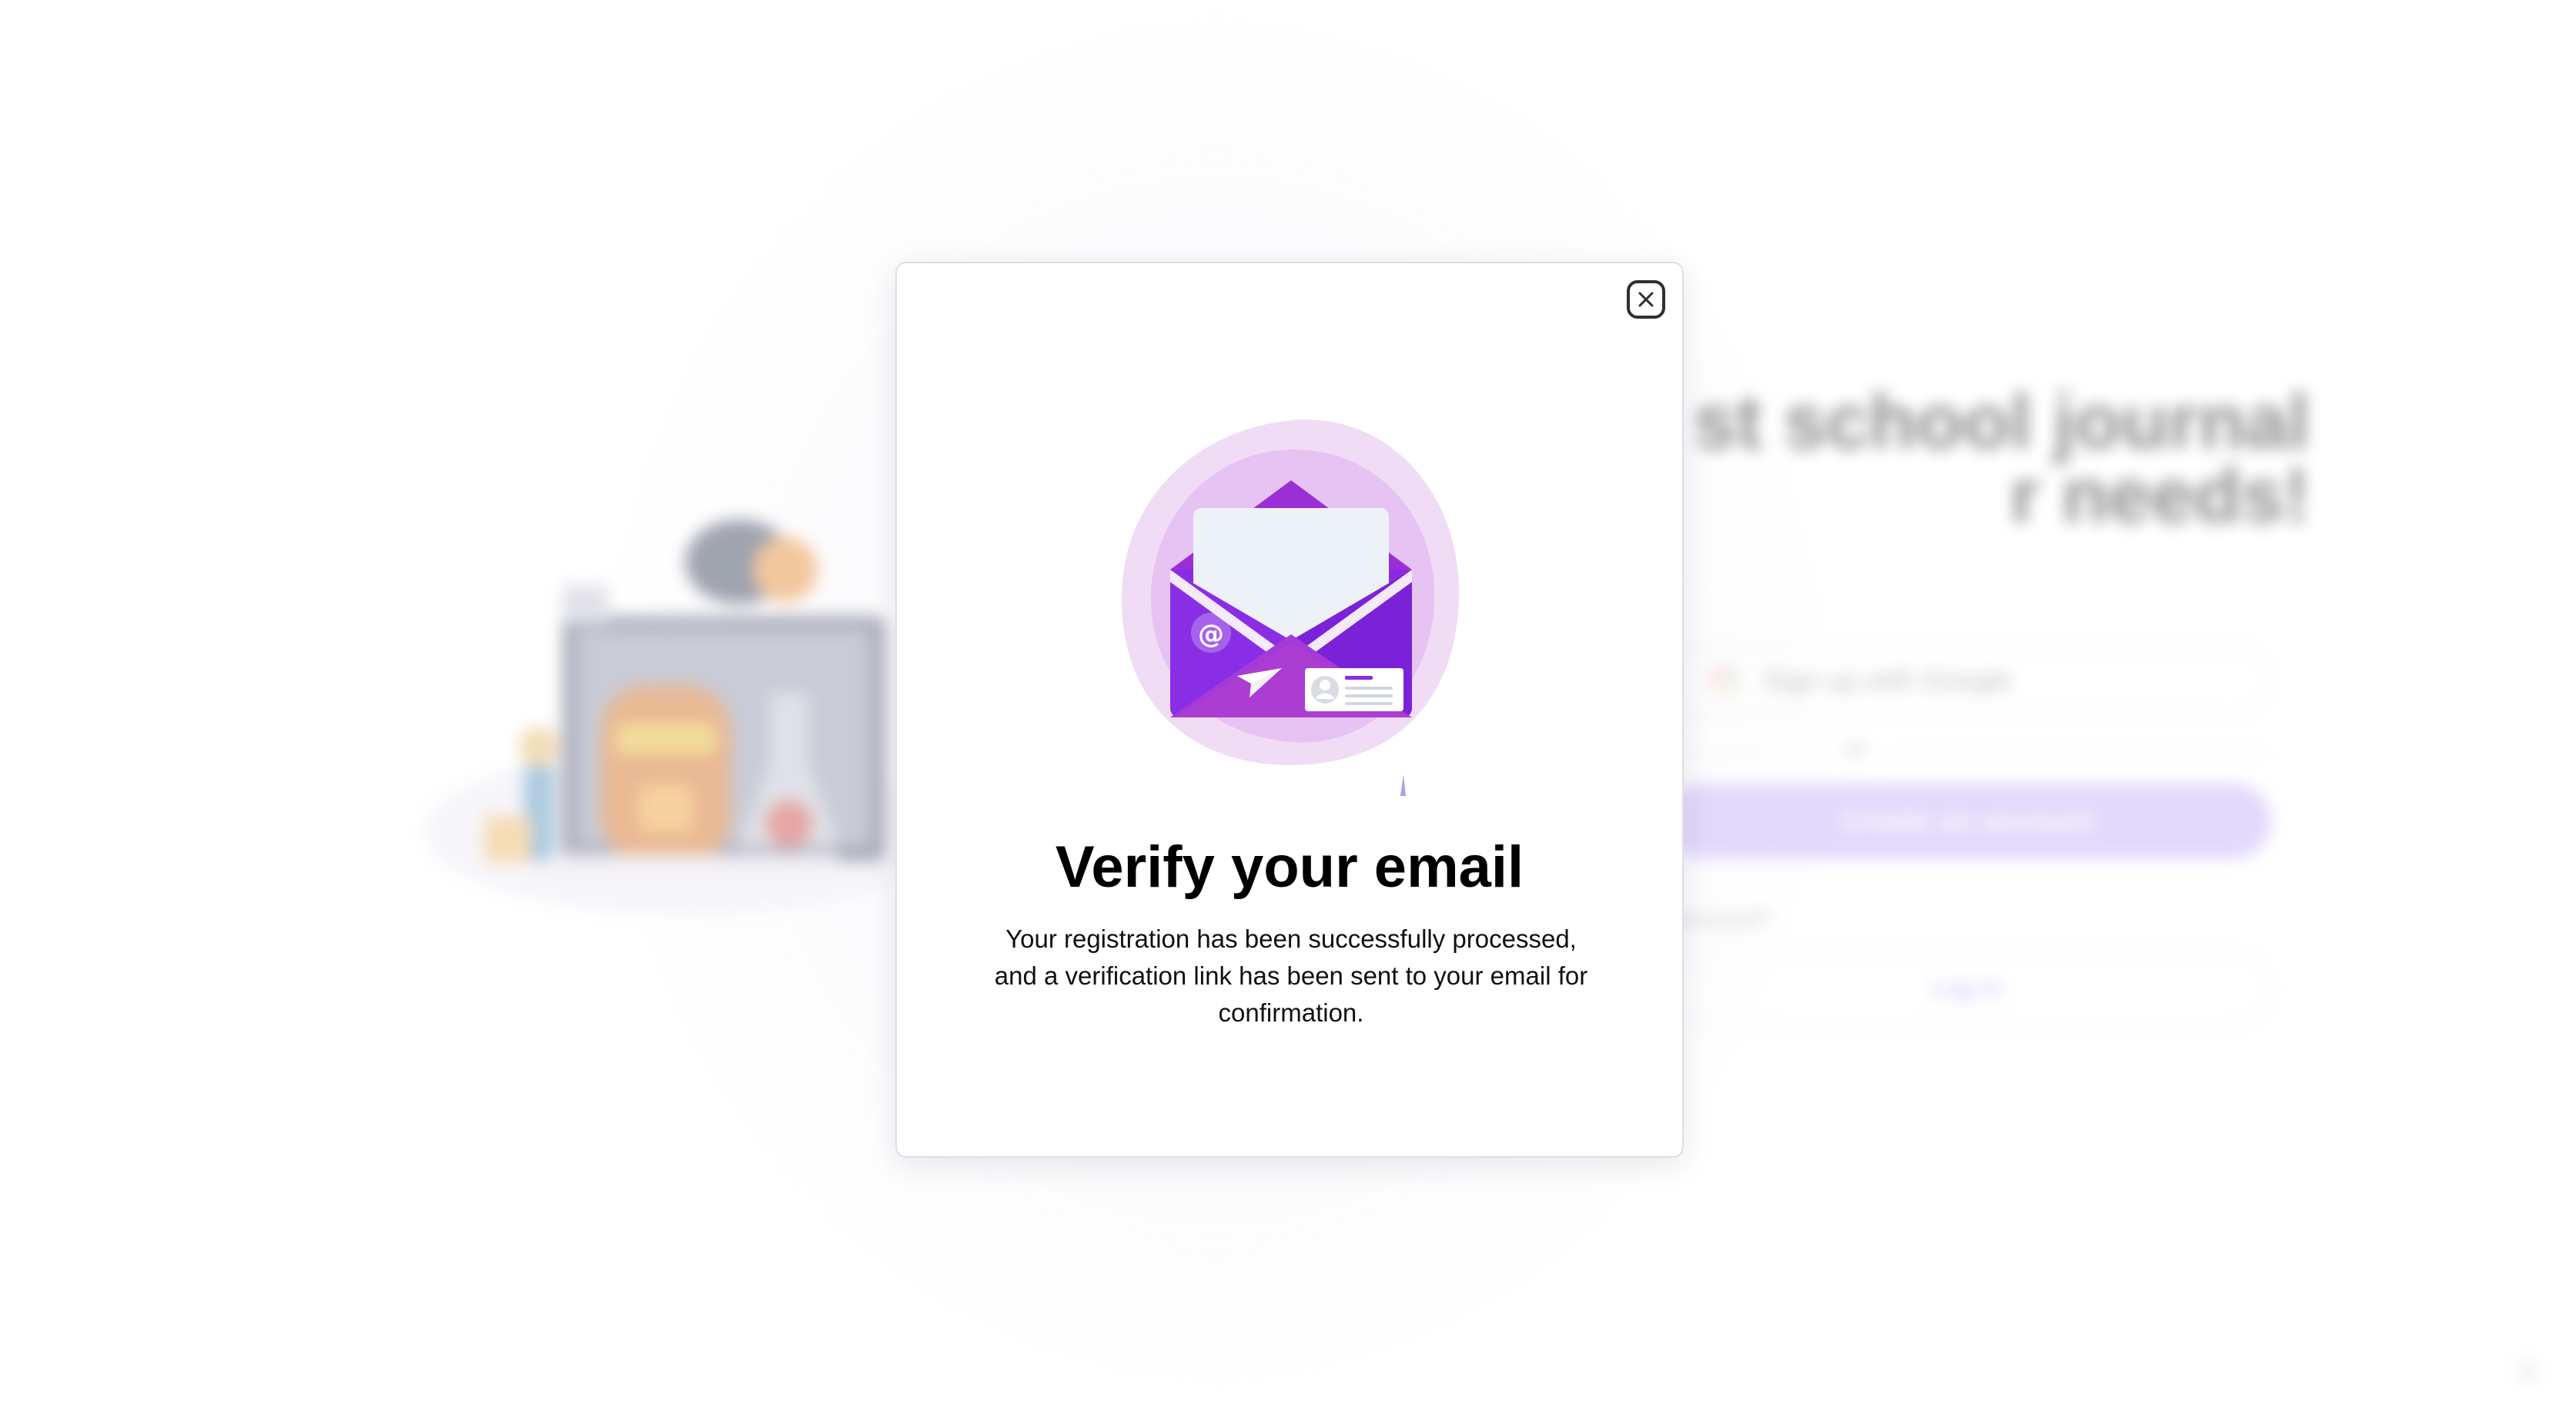  What do you see at coordinates (685, 718) in the screenshot?
I see `school-illustration` at bounding box center [685, 718].